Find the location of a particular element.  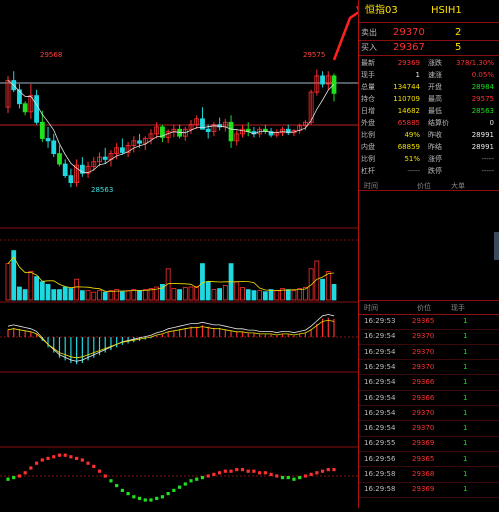

stat-value: 28984 is located at coordinates (482, 87).